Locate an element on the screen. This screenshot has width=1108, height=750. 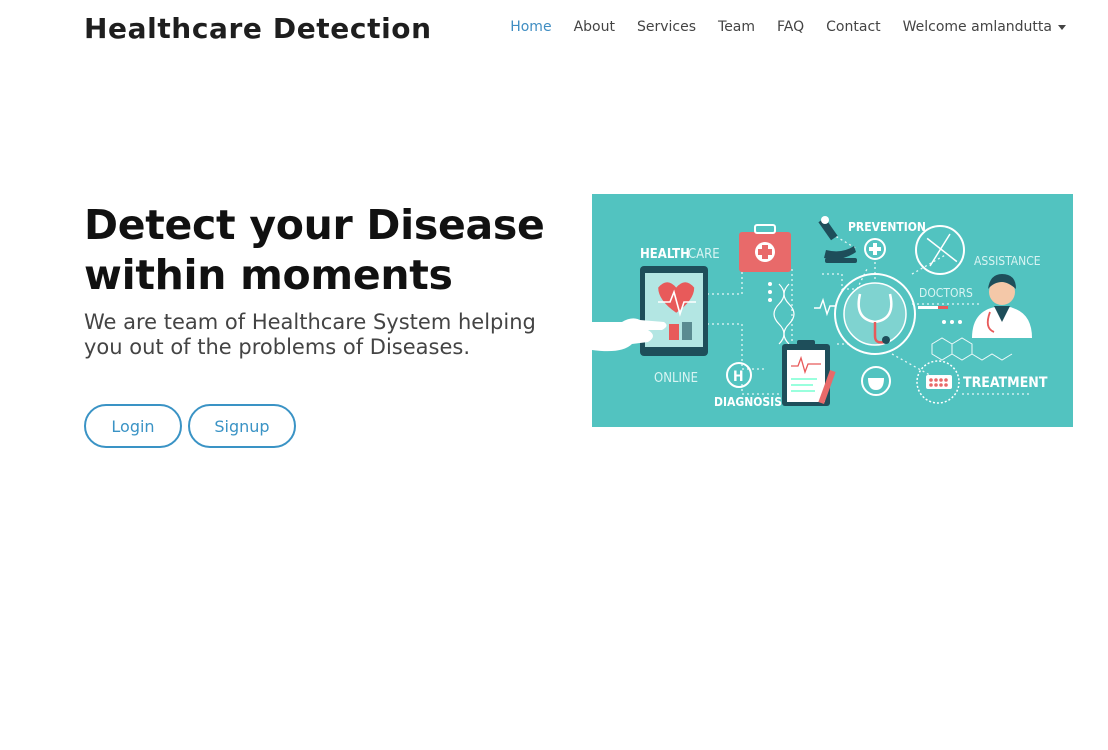
brand-title: Healthcare Detection is located at coordinates (258, 28).